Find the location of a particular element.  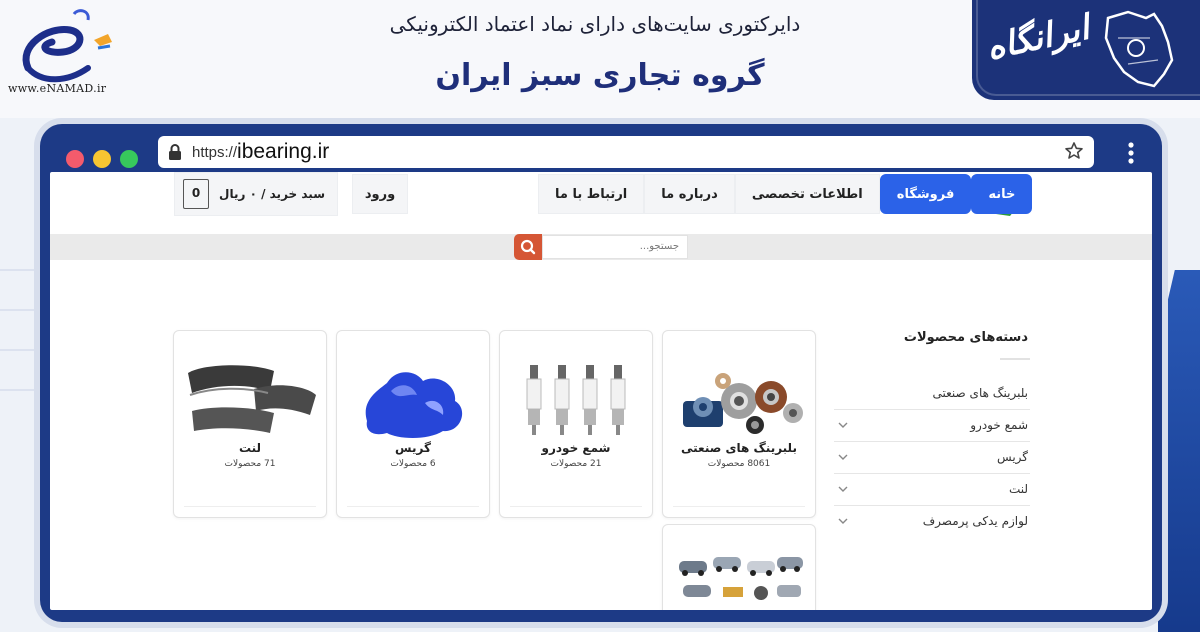

category-item: شمع خودرو is located at coordinates (932, 426).